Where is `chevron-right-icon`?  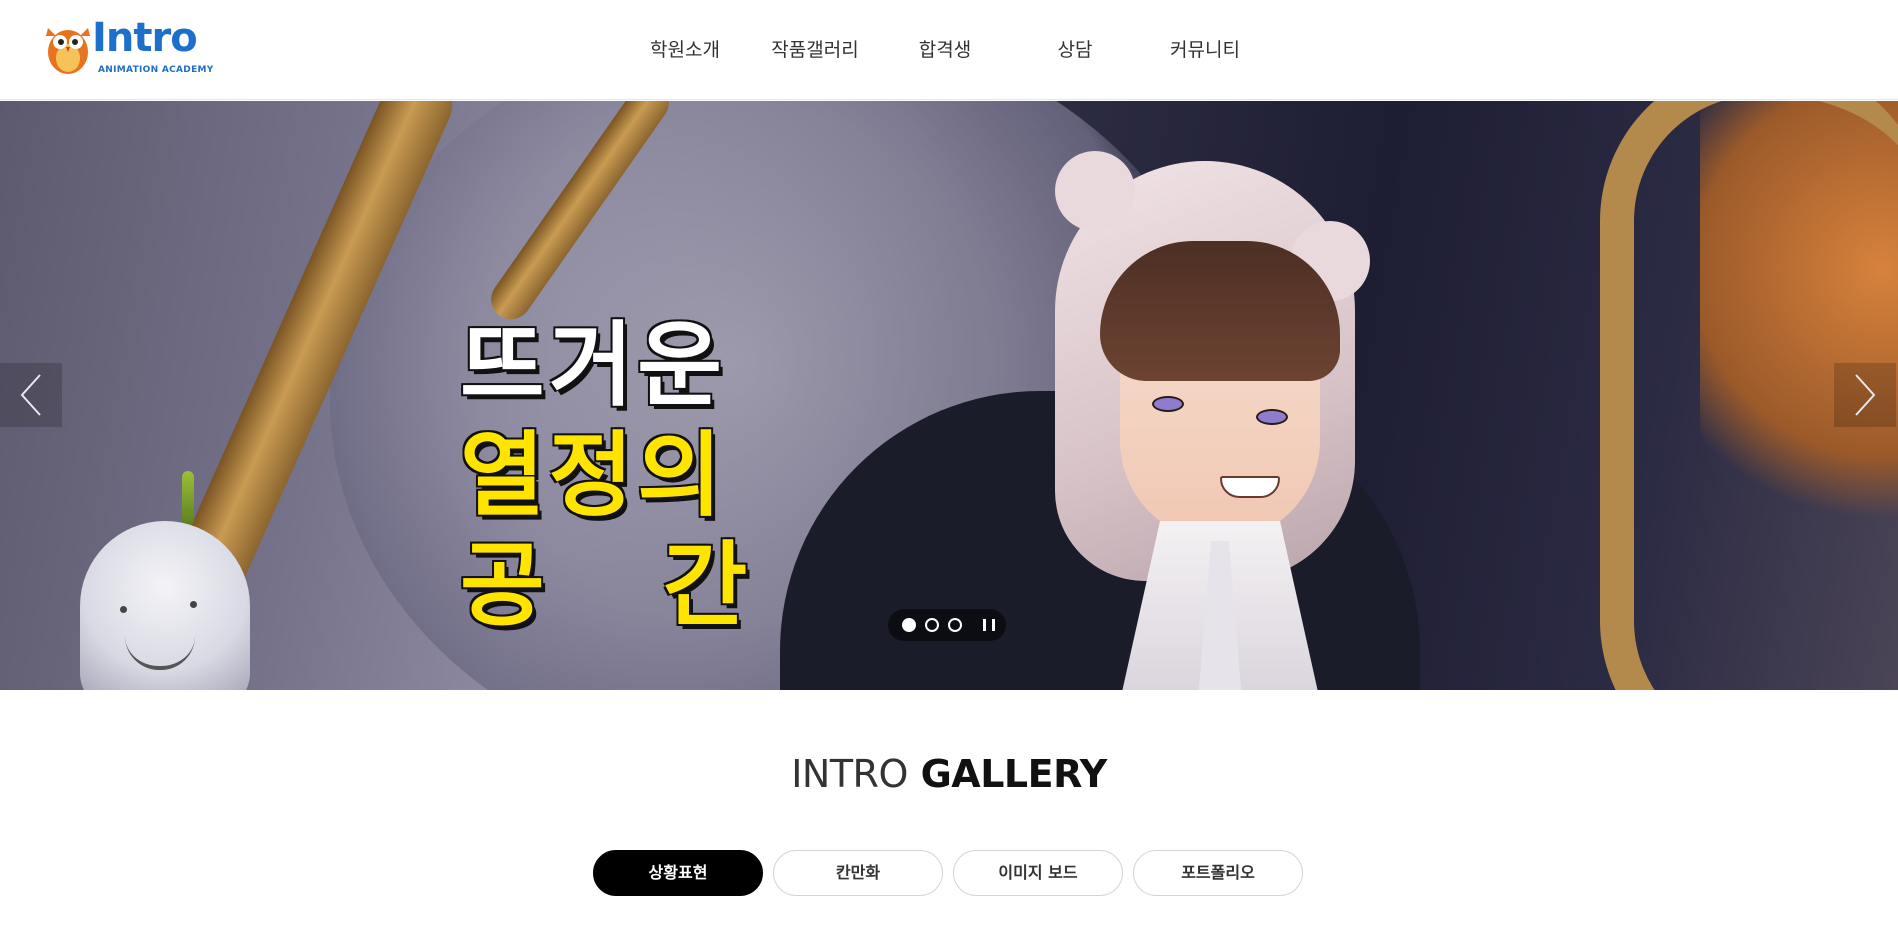
chevron-right-icon is located at coordinates (1865, 395).